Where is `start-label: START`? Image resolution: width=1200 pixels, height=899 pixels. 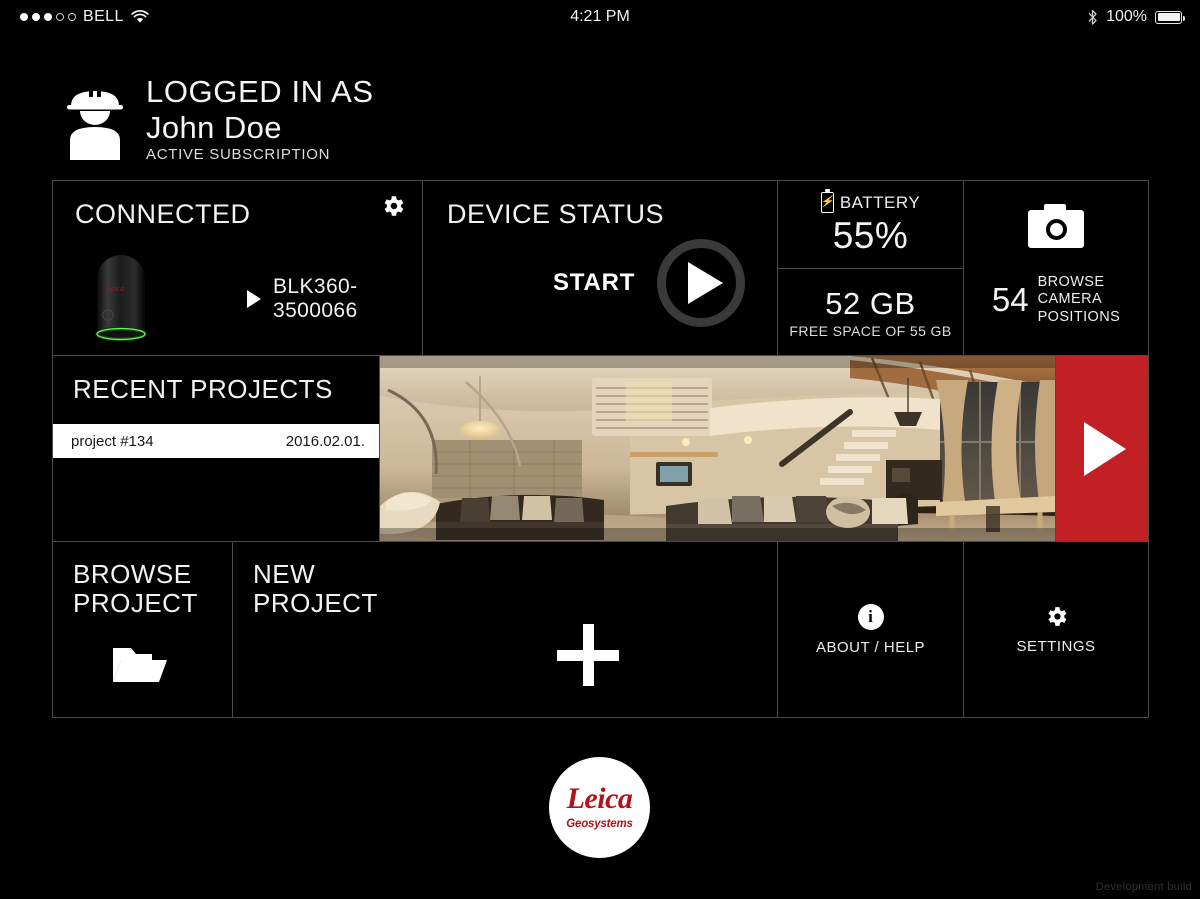
start-label: START is located at coordinates (594, 282).